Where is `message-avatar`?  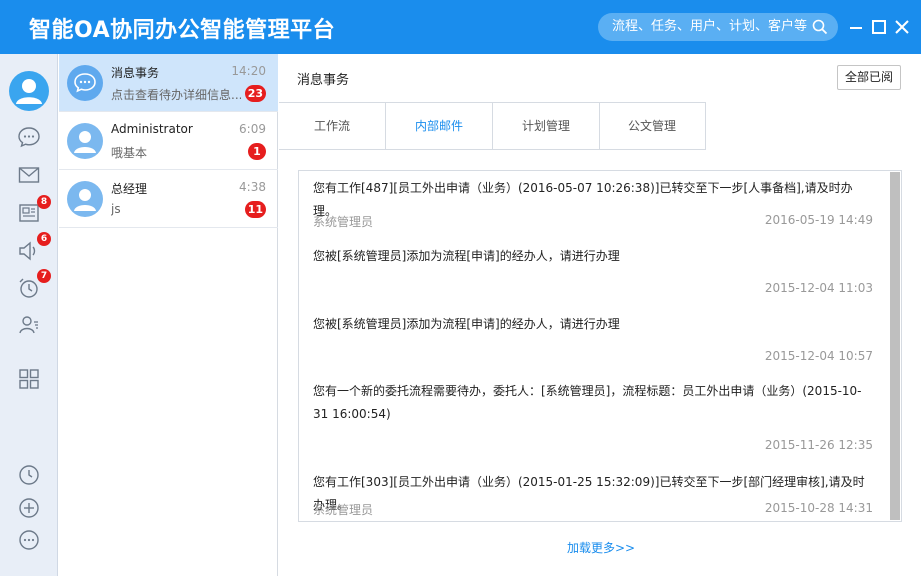 message-avatar is located at coordinates (85, 83).